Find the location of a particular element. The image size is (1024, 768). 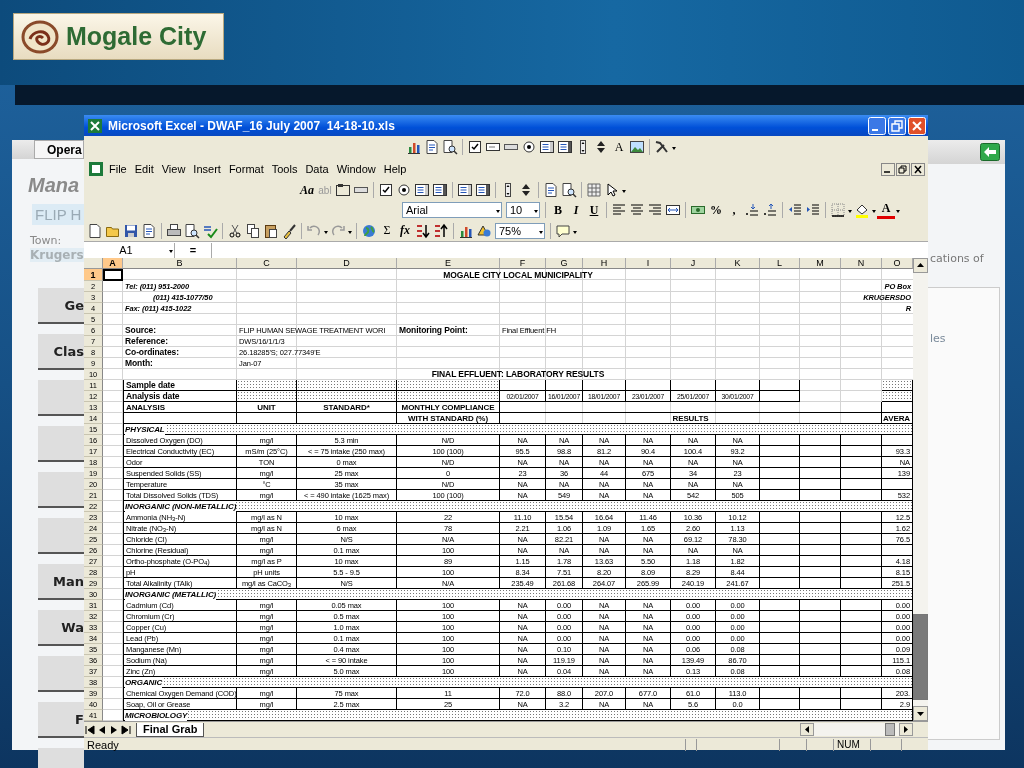

comma-style-button: , is located at coordinates (734, 210).